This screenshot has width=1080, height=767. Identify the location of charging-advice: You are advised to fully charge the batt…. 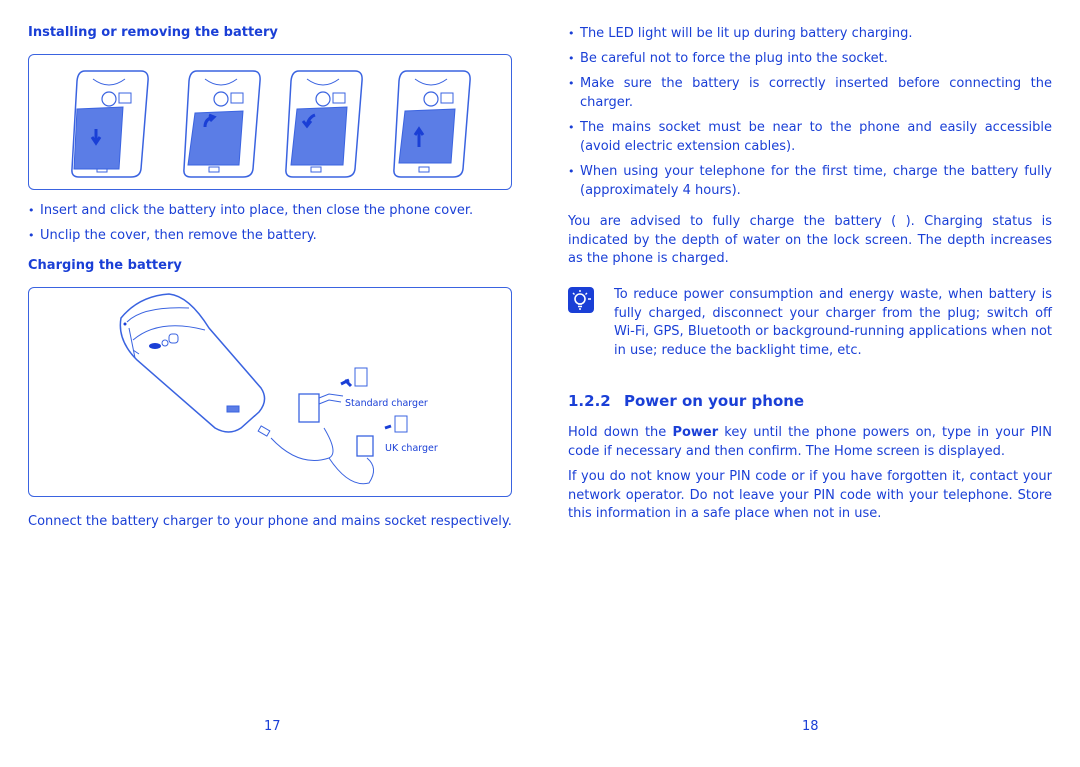
(810, 240).